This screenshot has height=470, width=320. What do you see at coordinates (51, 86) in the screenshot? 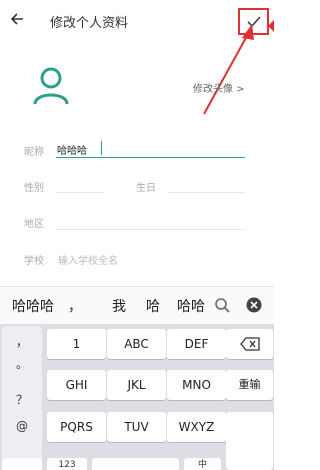
I see `avatar-icon` at bounding box center [51, 86].